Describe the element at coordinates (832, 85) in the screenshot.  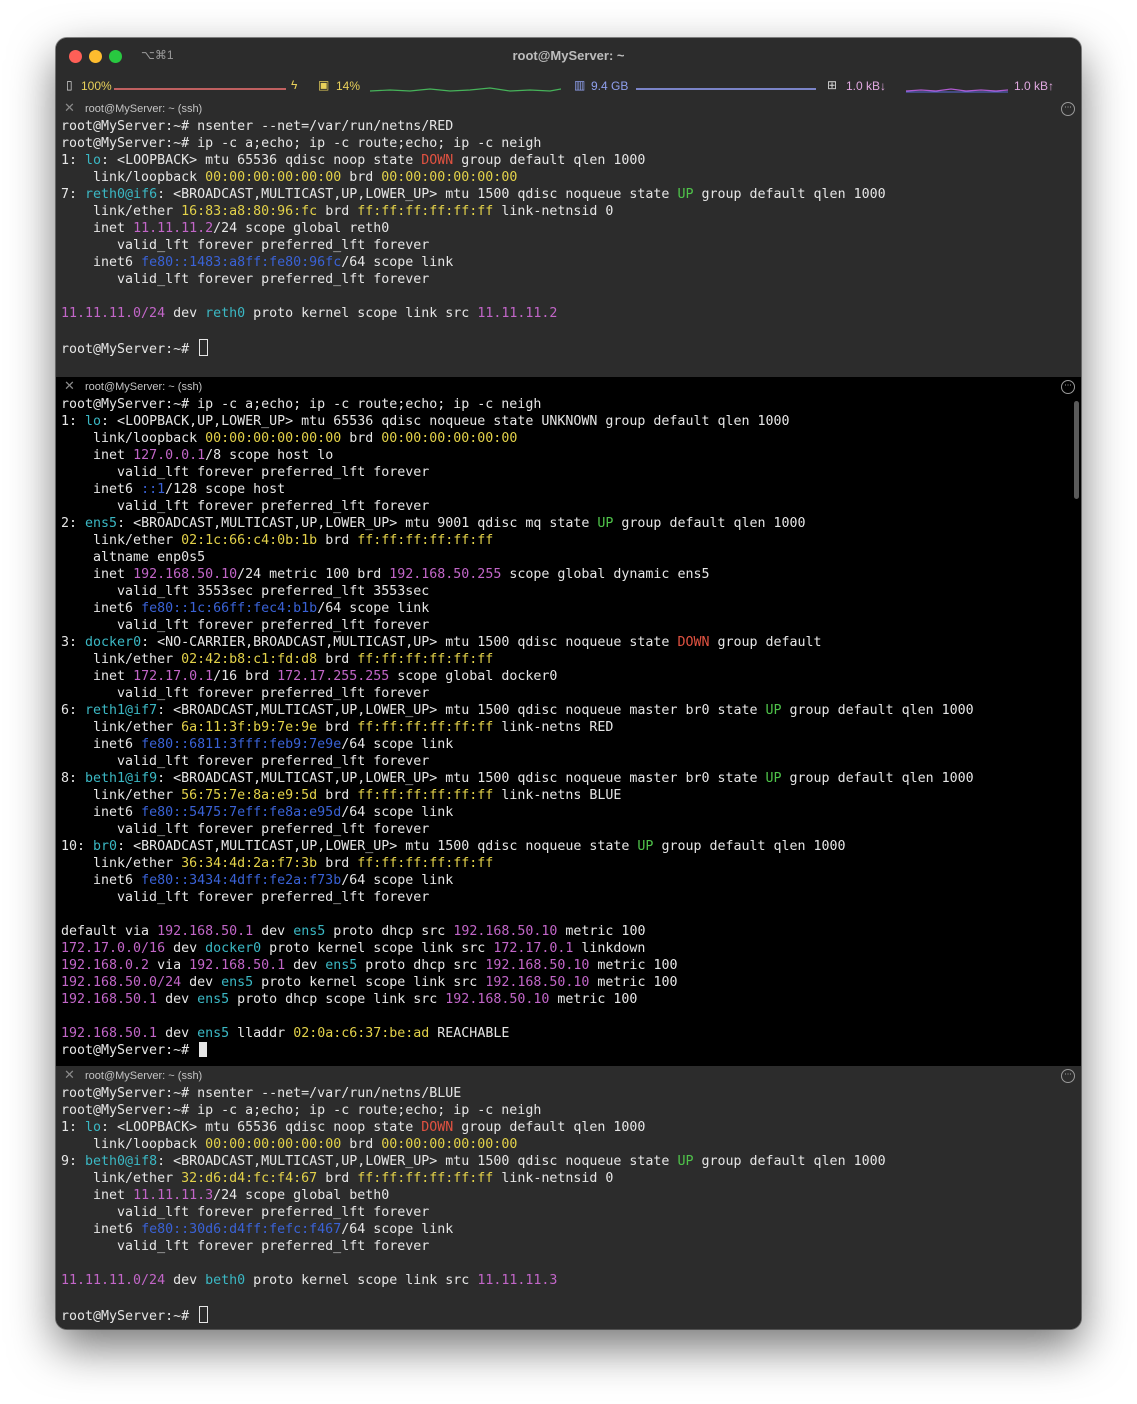
I see `network-icon: ⊞` at that location.